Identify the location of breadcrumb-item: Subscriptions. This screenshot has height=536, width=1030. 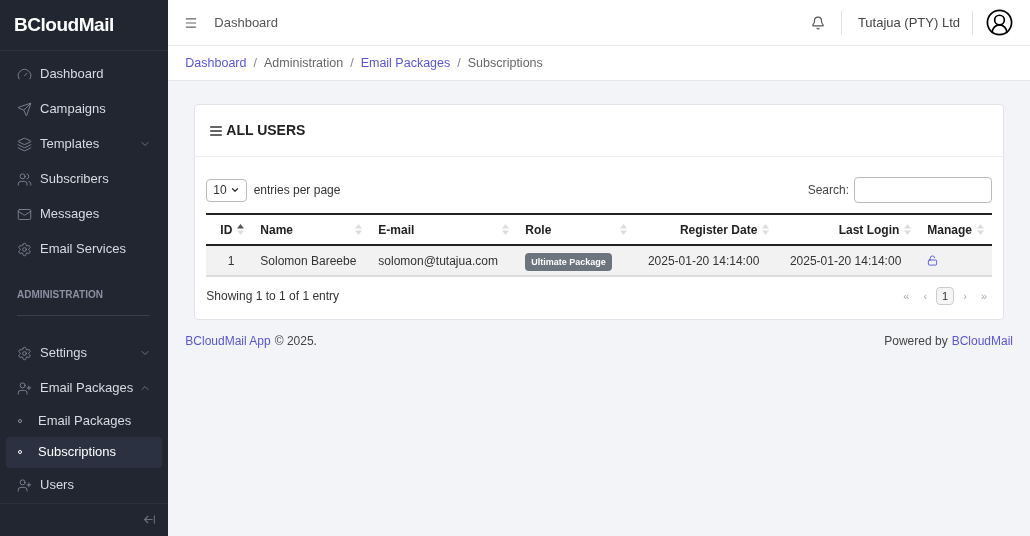
(505, 63).